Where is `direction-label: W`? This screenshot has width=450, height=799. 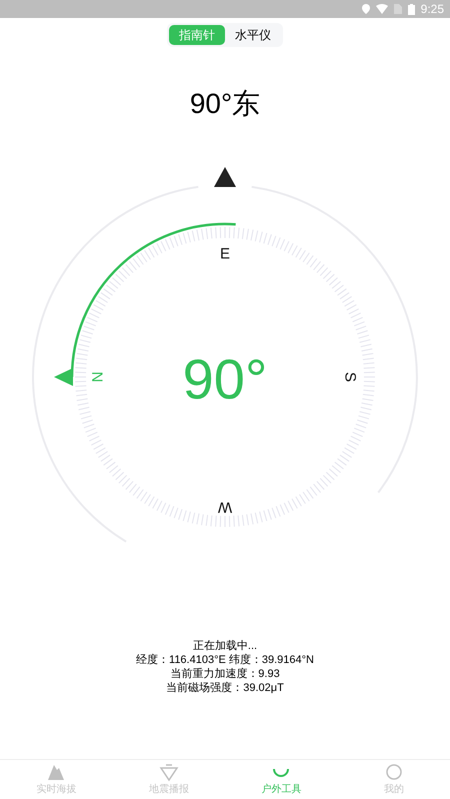
direction-label: W is located at coordinates (225, 507).